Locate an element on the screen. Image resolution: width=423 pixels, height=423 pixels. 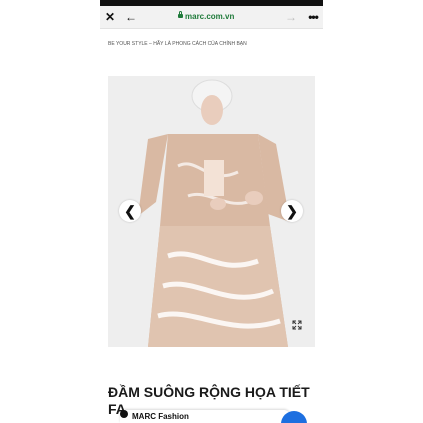
bottom-bar: MARC Fashion is located at coordinates (205, 416).